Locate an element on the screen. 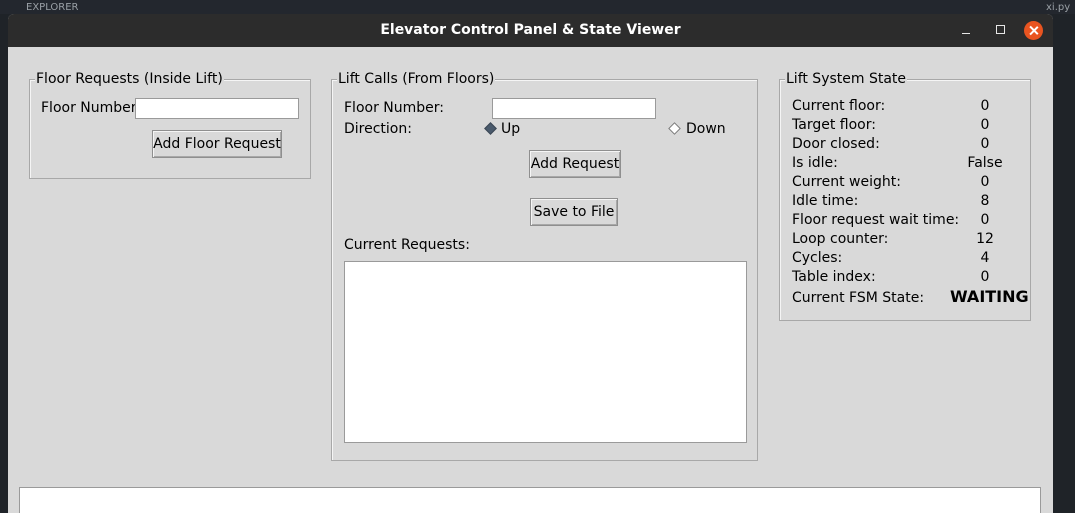 The image size is (1075, 513). background-file-label: xi.py is located at coordinates (1058, 7).